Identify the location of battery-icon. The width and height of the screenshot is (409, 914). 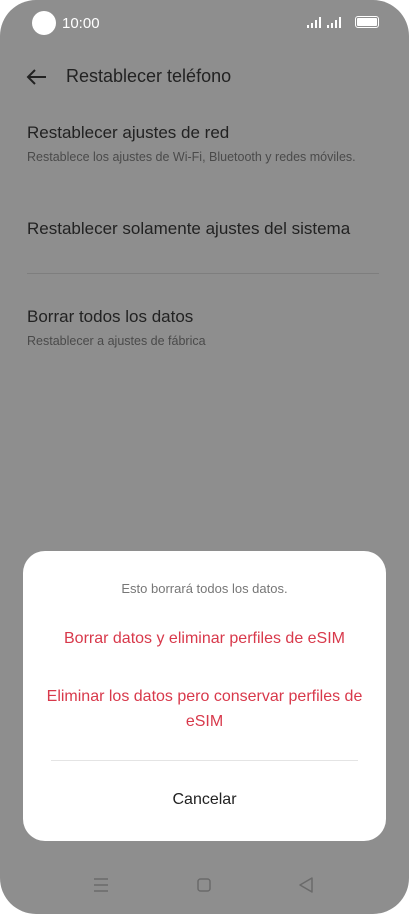
(367, 22).